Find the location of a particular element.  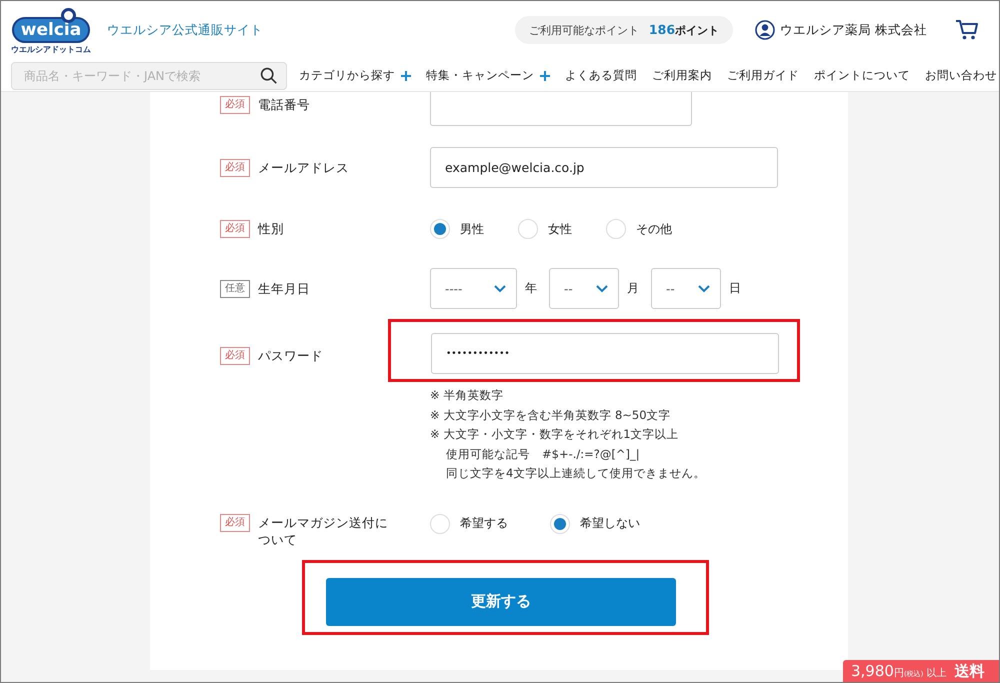

hint-text: 同じ文字を4文字以上連続して使用できません。 is located at coordinates (575, 473).